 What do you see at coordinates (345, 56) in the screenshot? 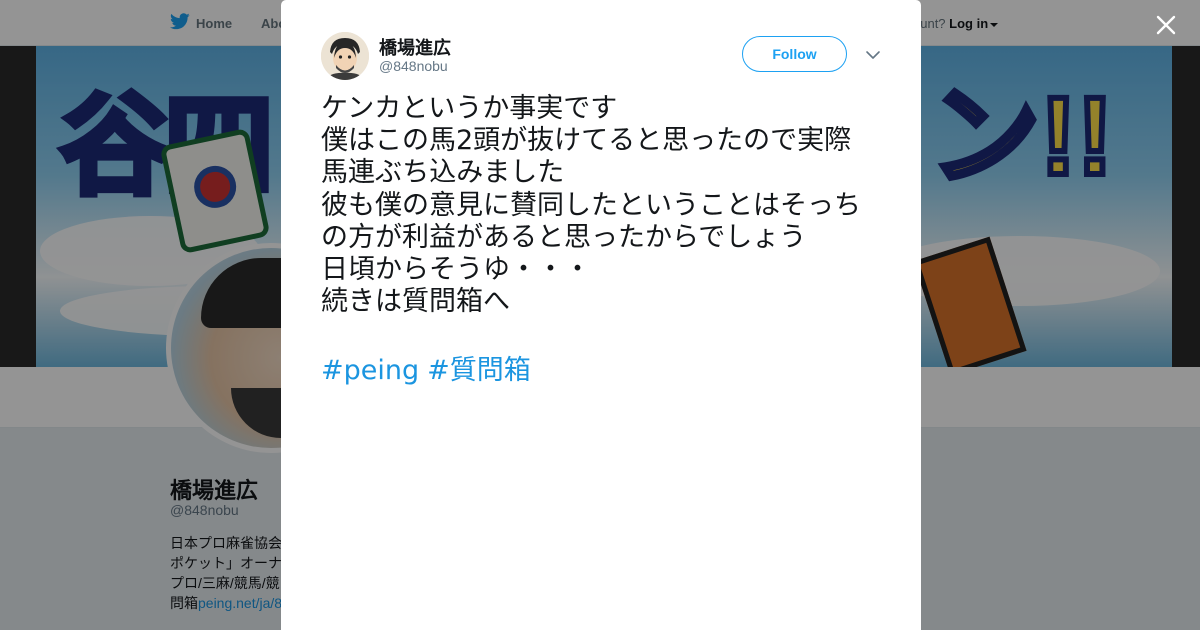
I see `author-avatar` at bounding box center [345, 56].